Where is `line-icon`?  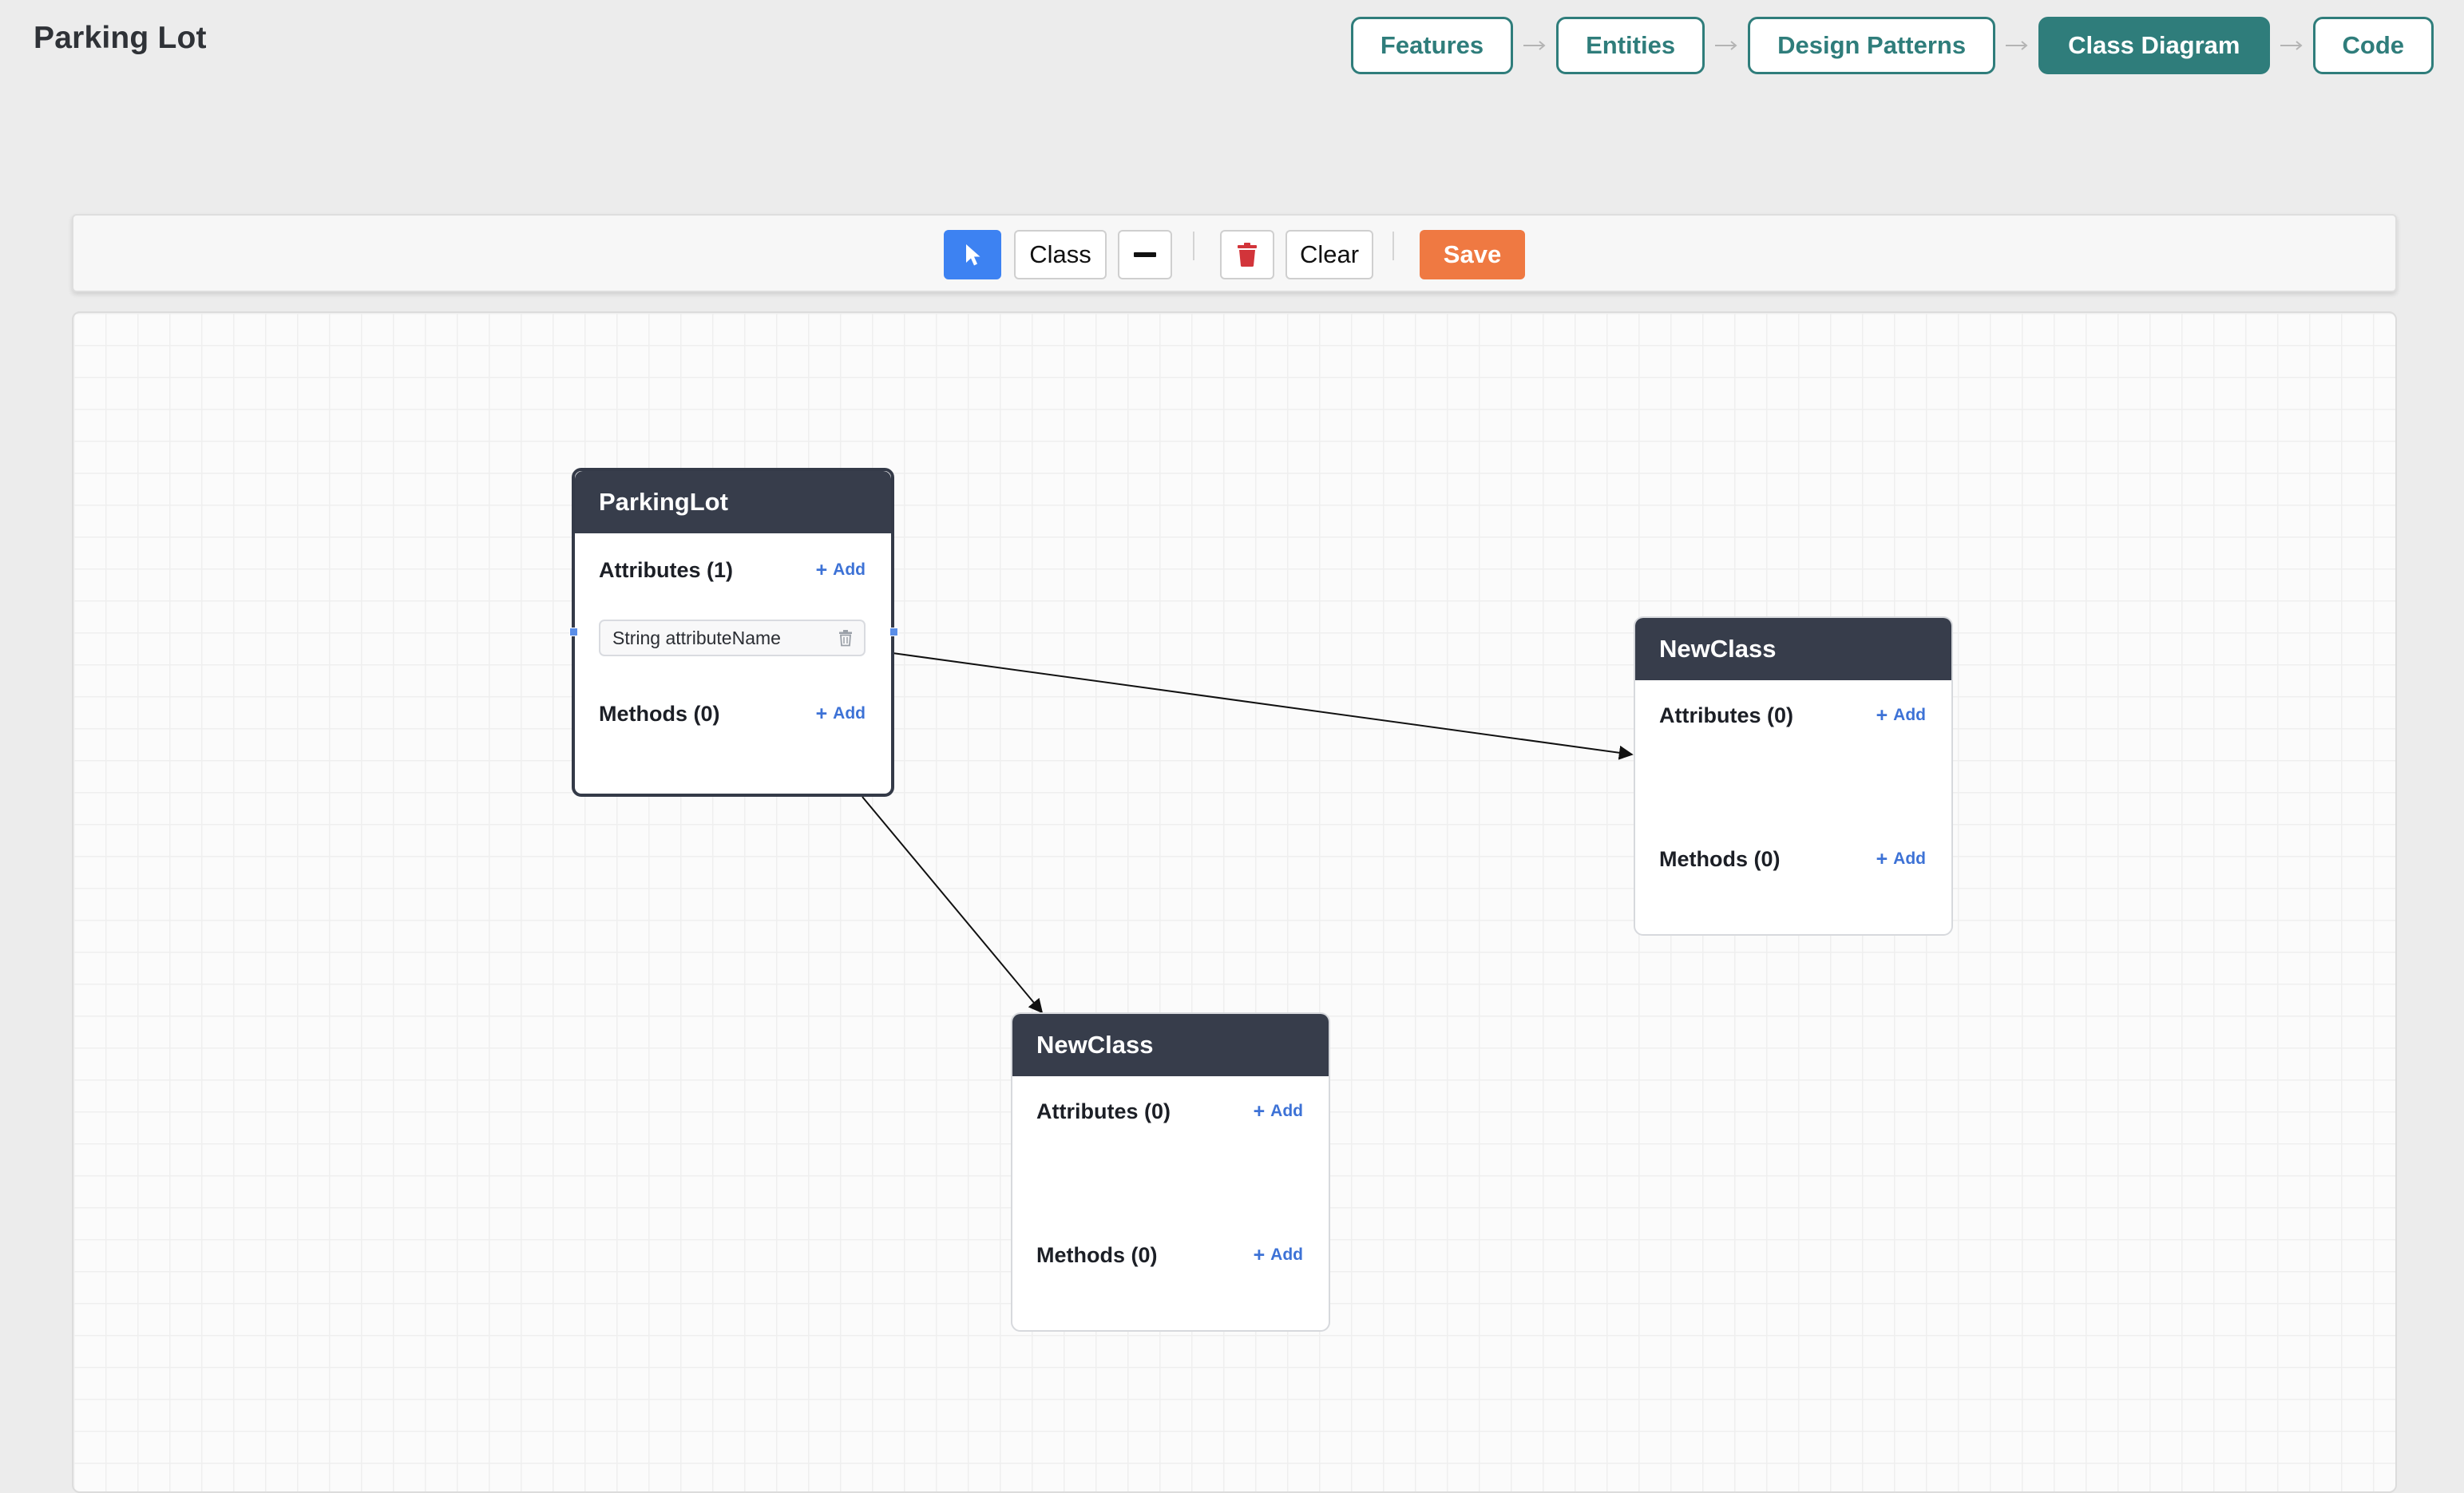 line-icon is located at coordinates (1145, 254).